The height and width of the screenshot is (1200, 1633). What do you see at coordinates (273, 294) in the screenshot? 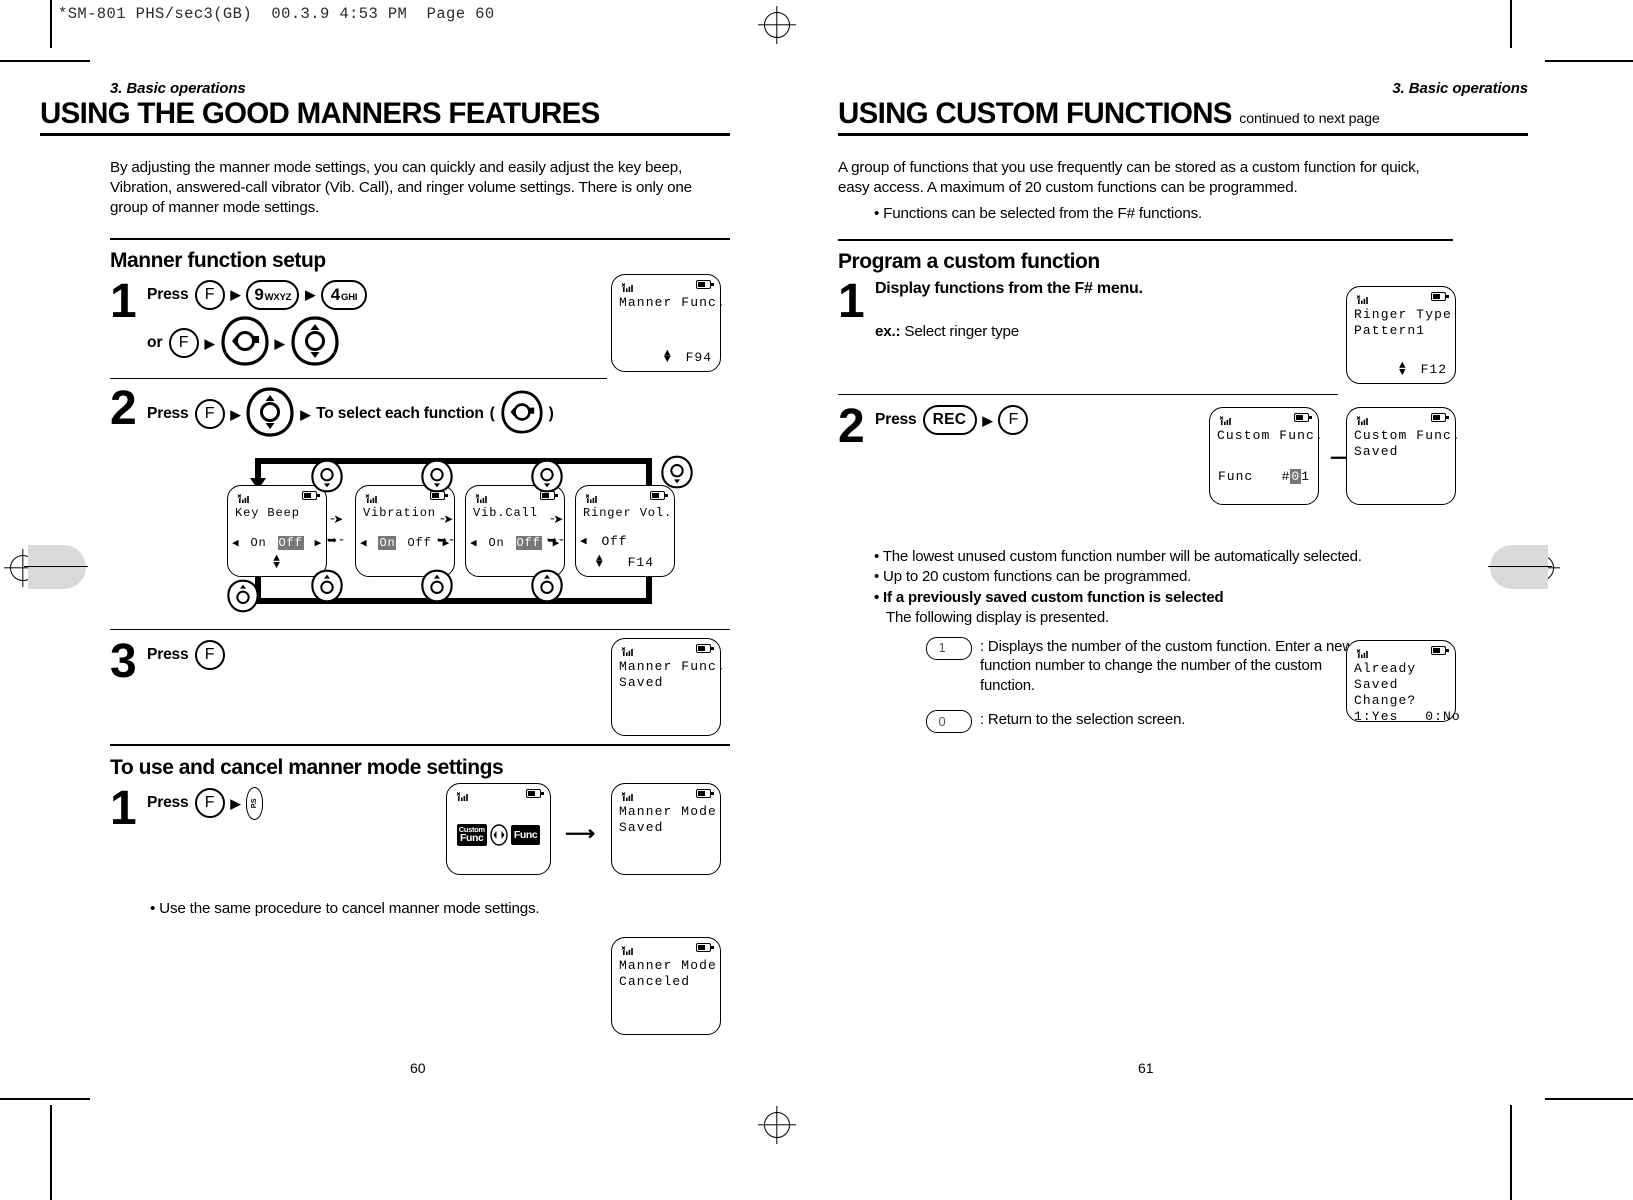
I see `key-9: 9 WXYZ` at bounding box center [273, 294].